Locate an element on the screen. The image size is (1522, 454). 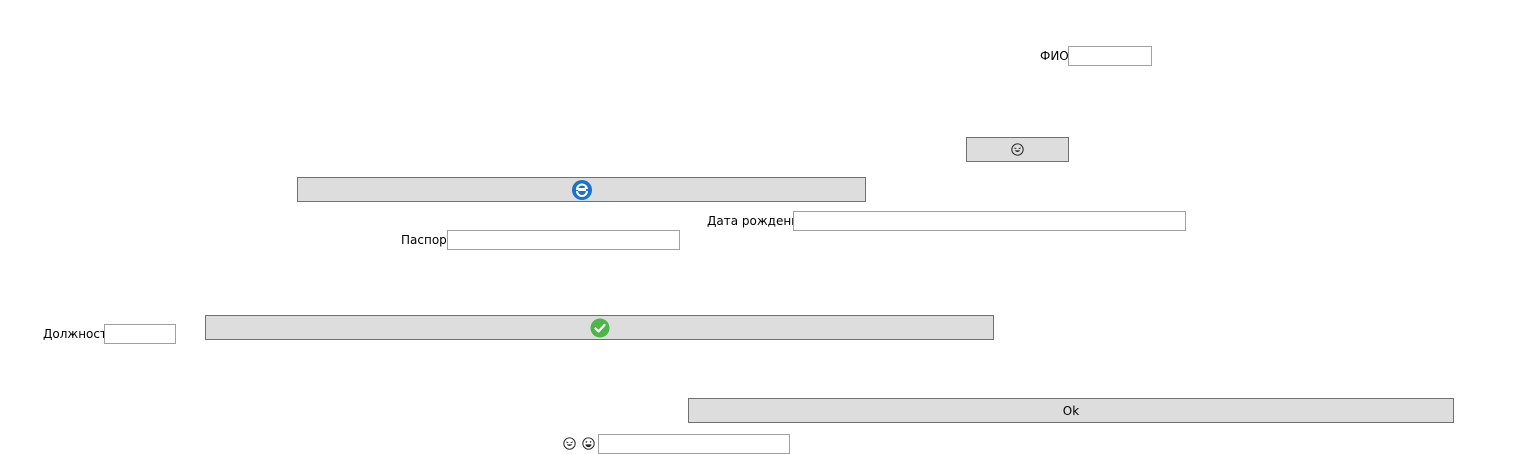
grinning-face-icon is located at coordinates (588, 443).